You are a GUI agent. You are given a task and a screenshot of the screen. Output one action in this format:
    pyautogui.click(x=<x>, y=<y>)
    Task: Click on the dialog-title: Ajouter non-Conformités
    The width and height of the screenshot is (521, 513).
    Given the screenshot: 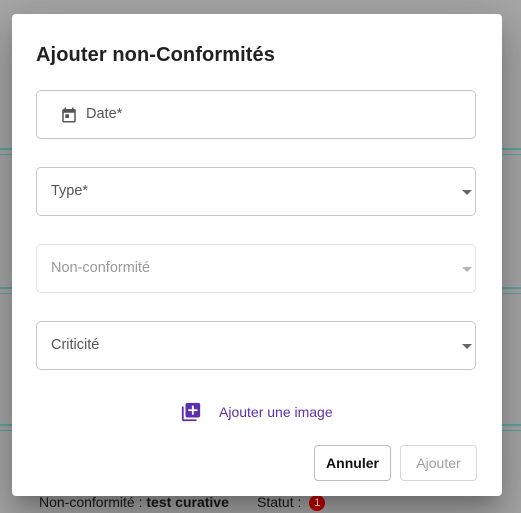 What is the action you would take?
    pyautogui.click(x=155, y=55)
    